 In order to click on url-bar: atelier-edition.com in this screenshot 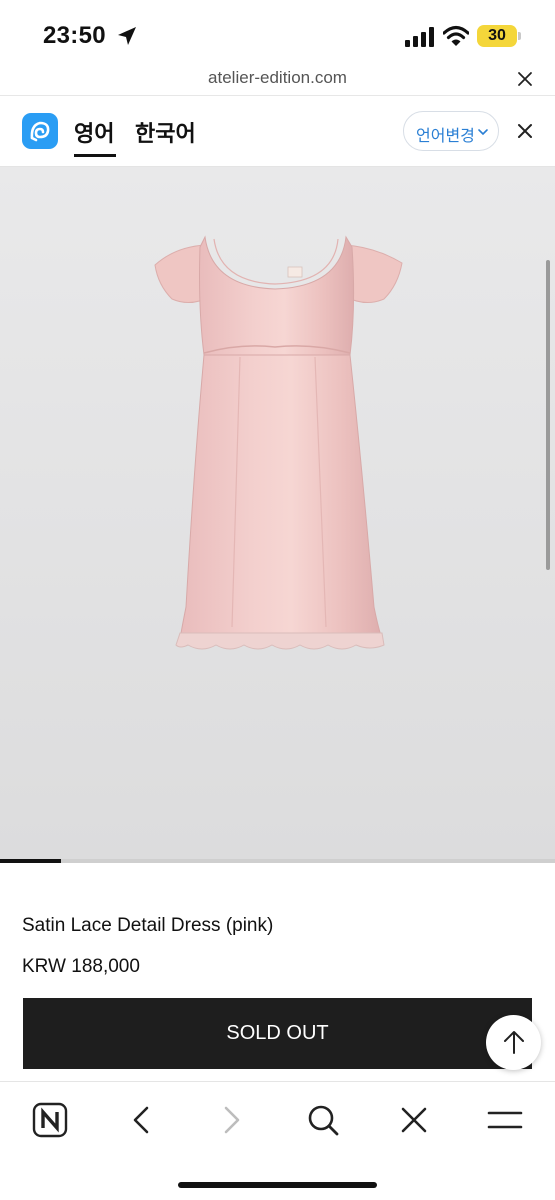, I will do `click(277, 79)`.